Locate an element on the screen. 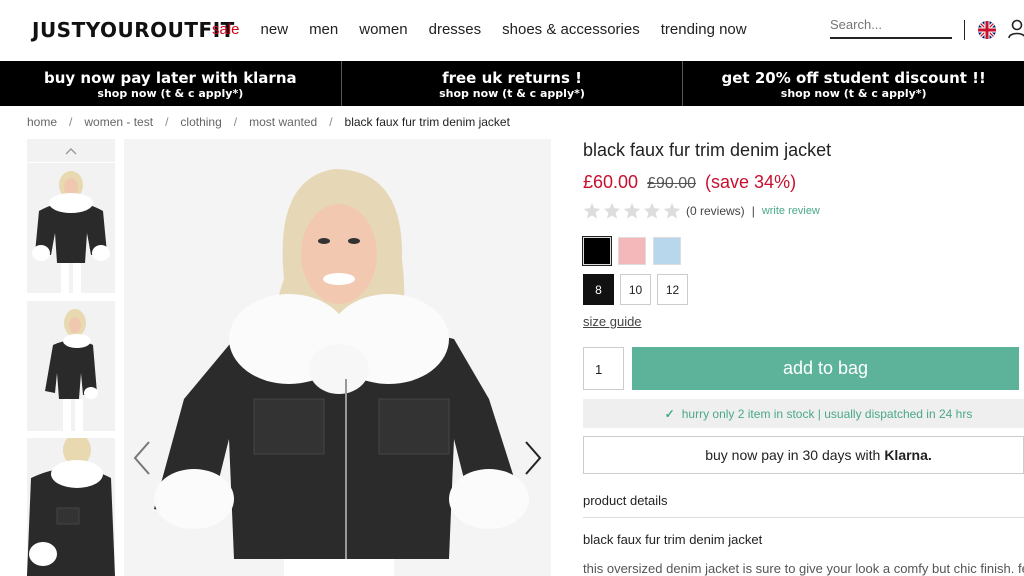  add-to-bag-button: add to bag is located at coordinates (825, 368).